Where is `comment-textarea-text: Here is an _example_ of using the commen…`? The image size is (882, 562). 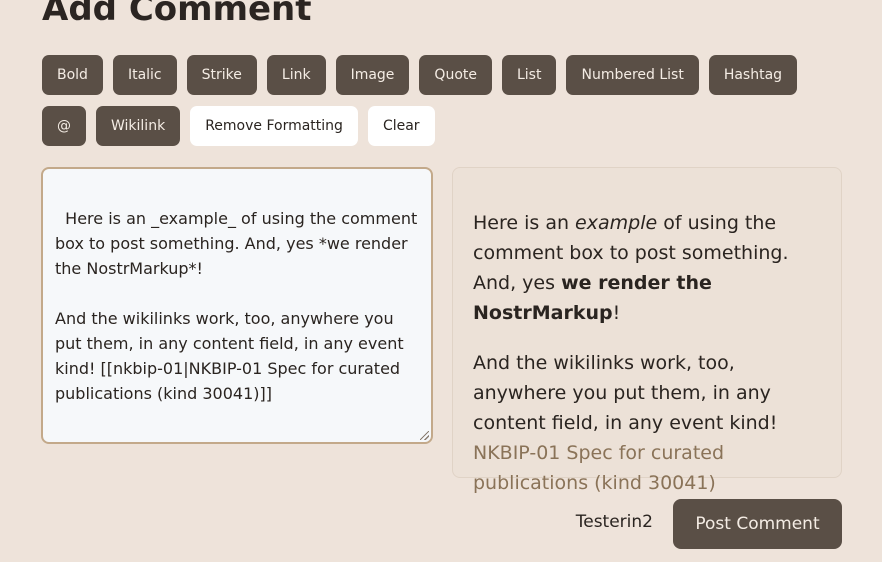 comment-textarea-text: Here is an _example_ of using the commen… is located at coordinates (236, 306).